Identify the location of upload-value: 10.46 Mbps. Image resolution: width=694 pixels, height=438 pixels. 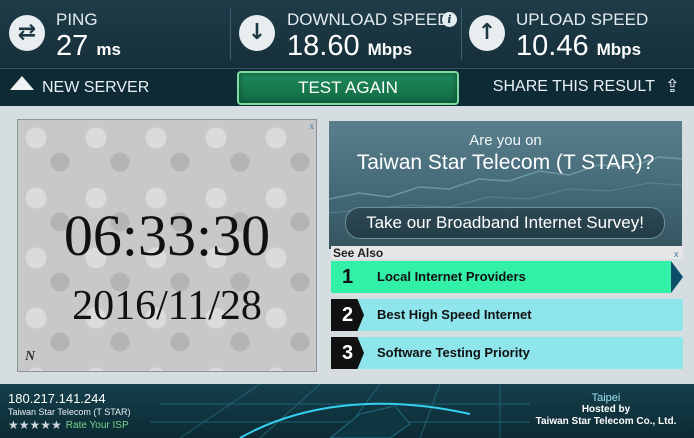
(578, 46).